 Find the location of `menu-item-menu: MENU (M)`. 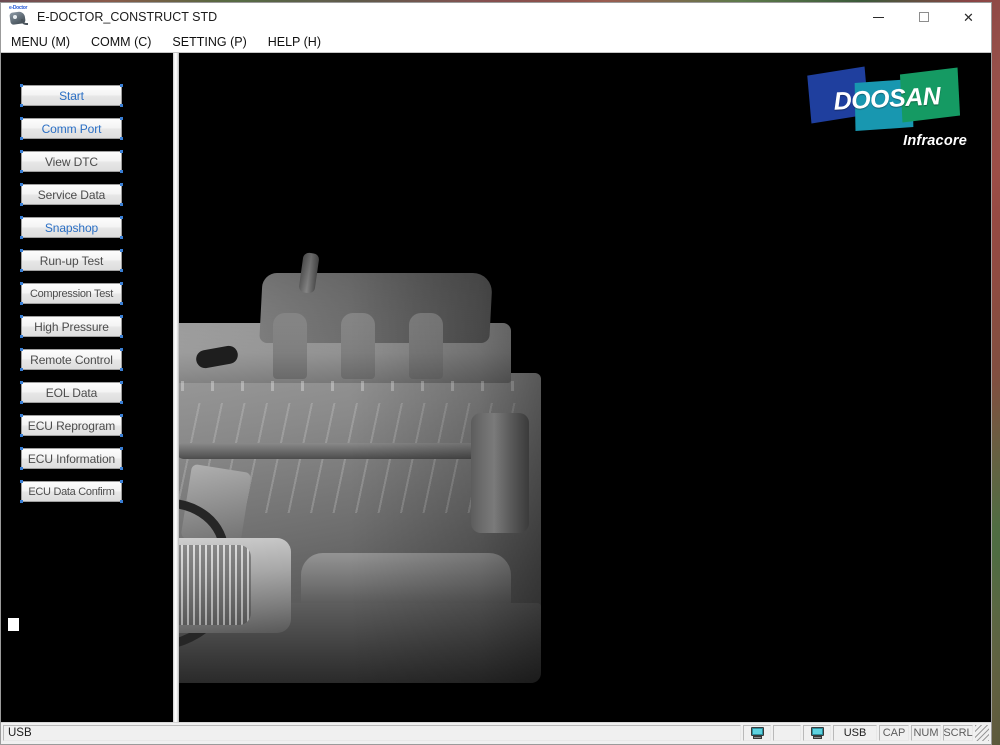

menu-item-menu: MENU (M) is located at coordinates (45, 42).